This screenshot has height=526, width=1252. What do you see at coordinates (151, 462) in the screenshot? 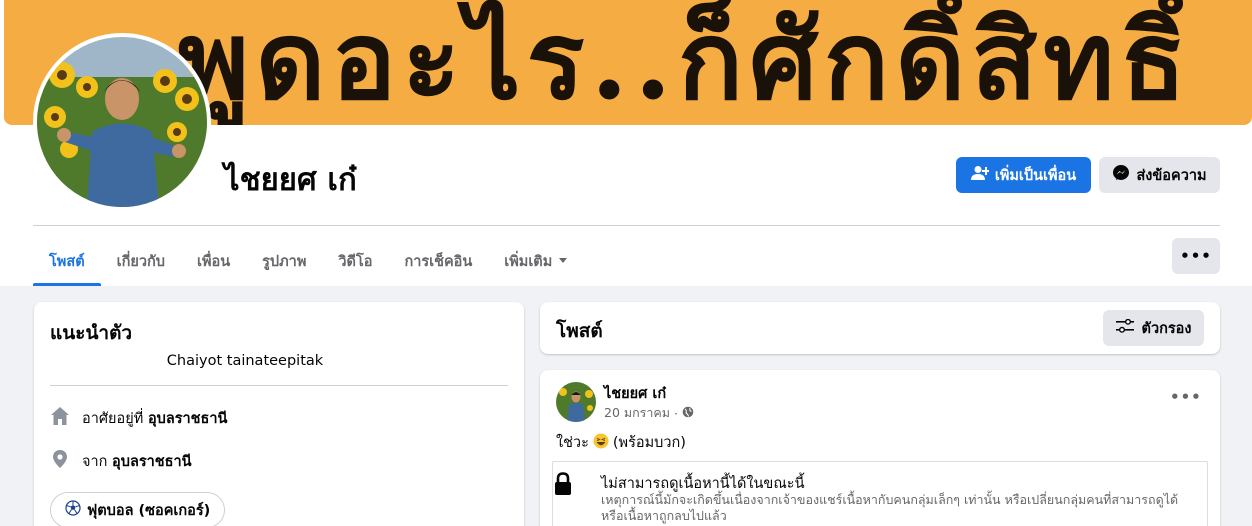
I see `from-value: อุบลราชธานี` at bounding box center [151, 462].